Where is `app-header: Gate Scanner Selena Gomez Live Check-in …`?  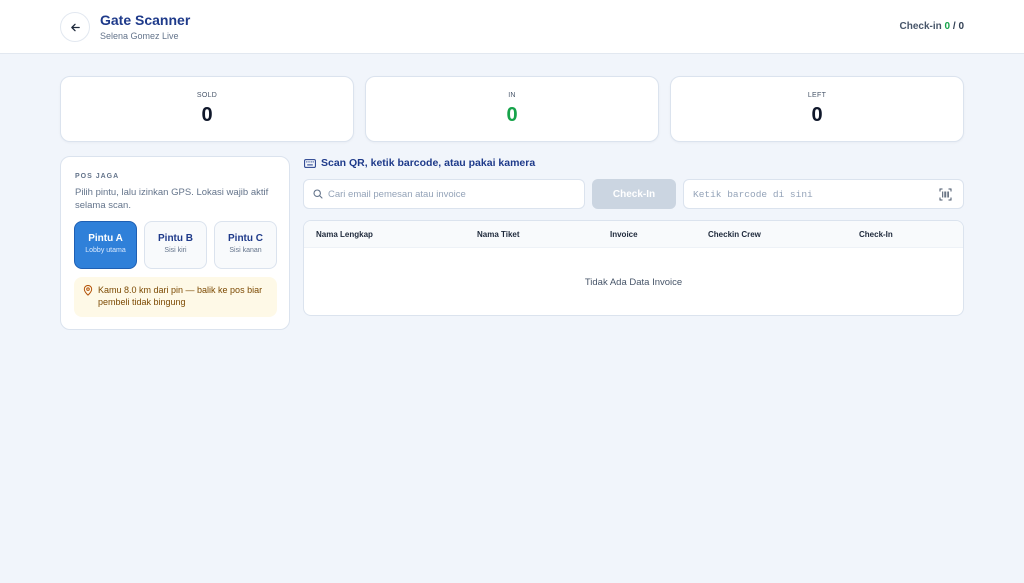
app-header: Gate Scanner Selena Gomez Live Check-in … is located at coordinates (512, 27).